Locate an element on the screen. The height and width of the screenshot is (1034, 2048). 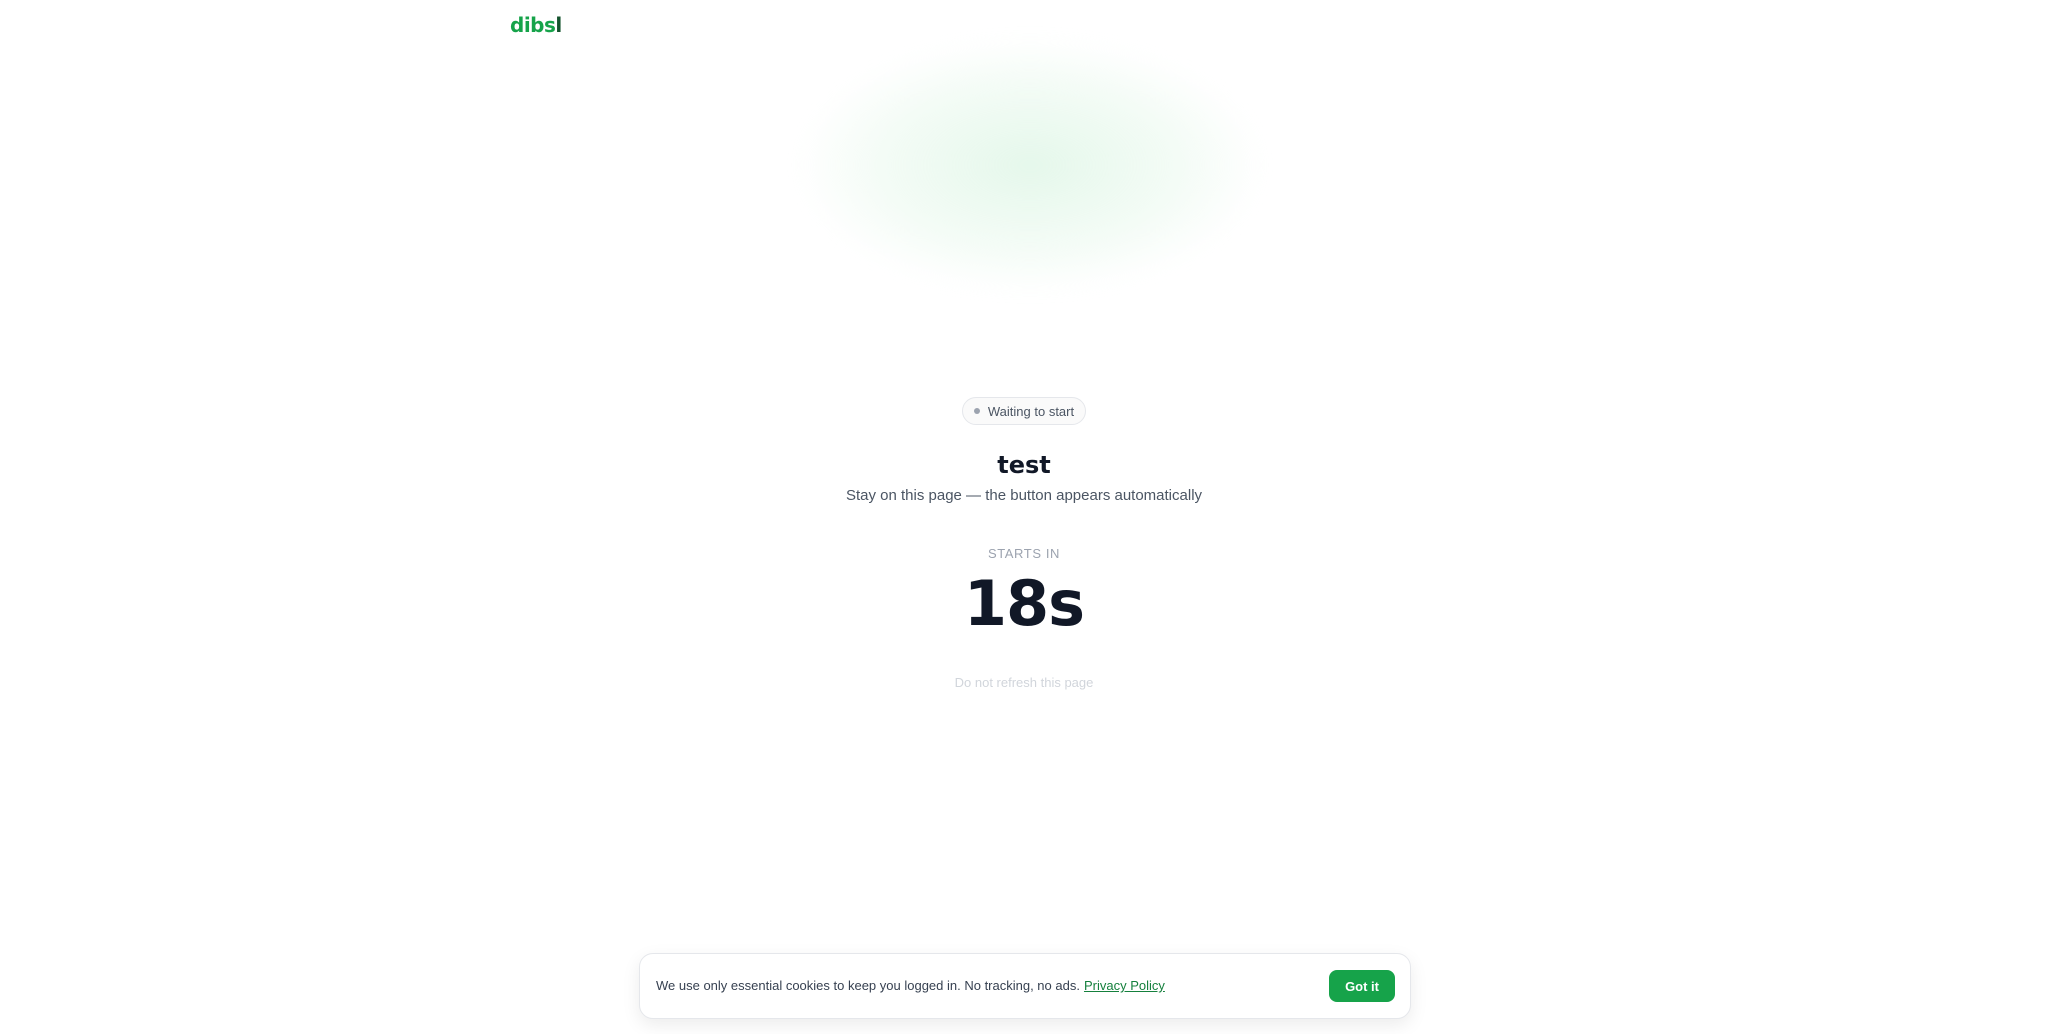
header: dibsl is located at coordinates (1024, 26).